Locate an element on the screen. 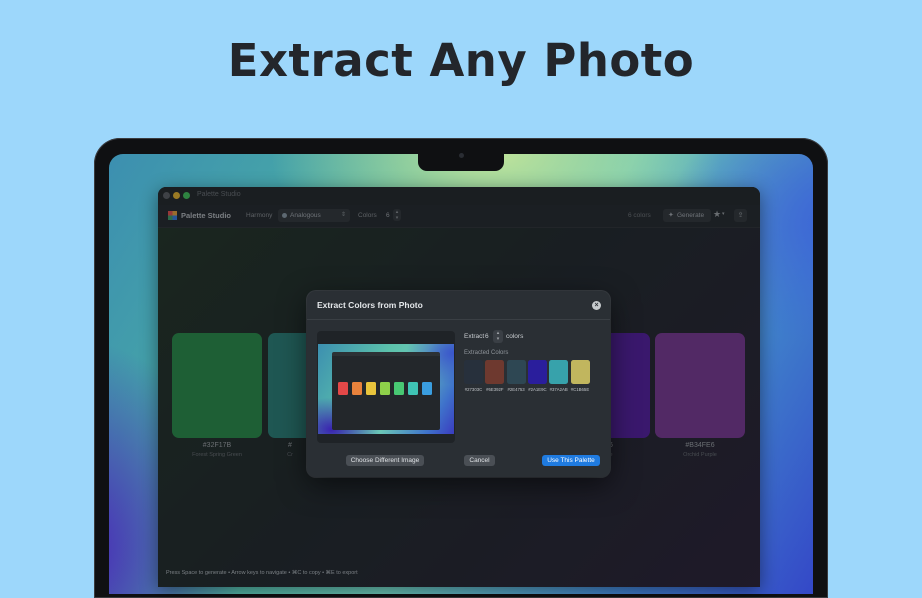 The width and height of the screenshot is (922, 598). dialog-title: Extract Colors from Photo is located at coordinates (370, 305).